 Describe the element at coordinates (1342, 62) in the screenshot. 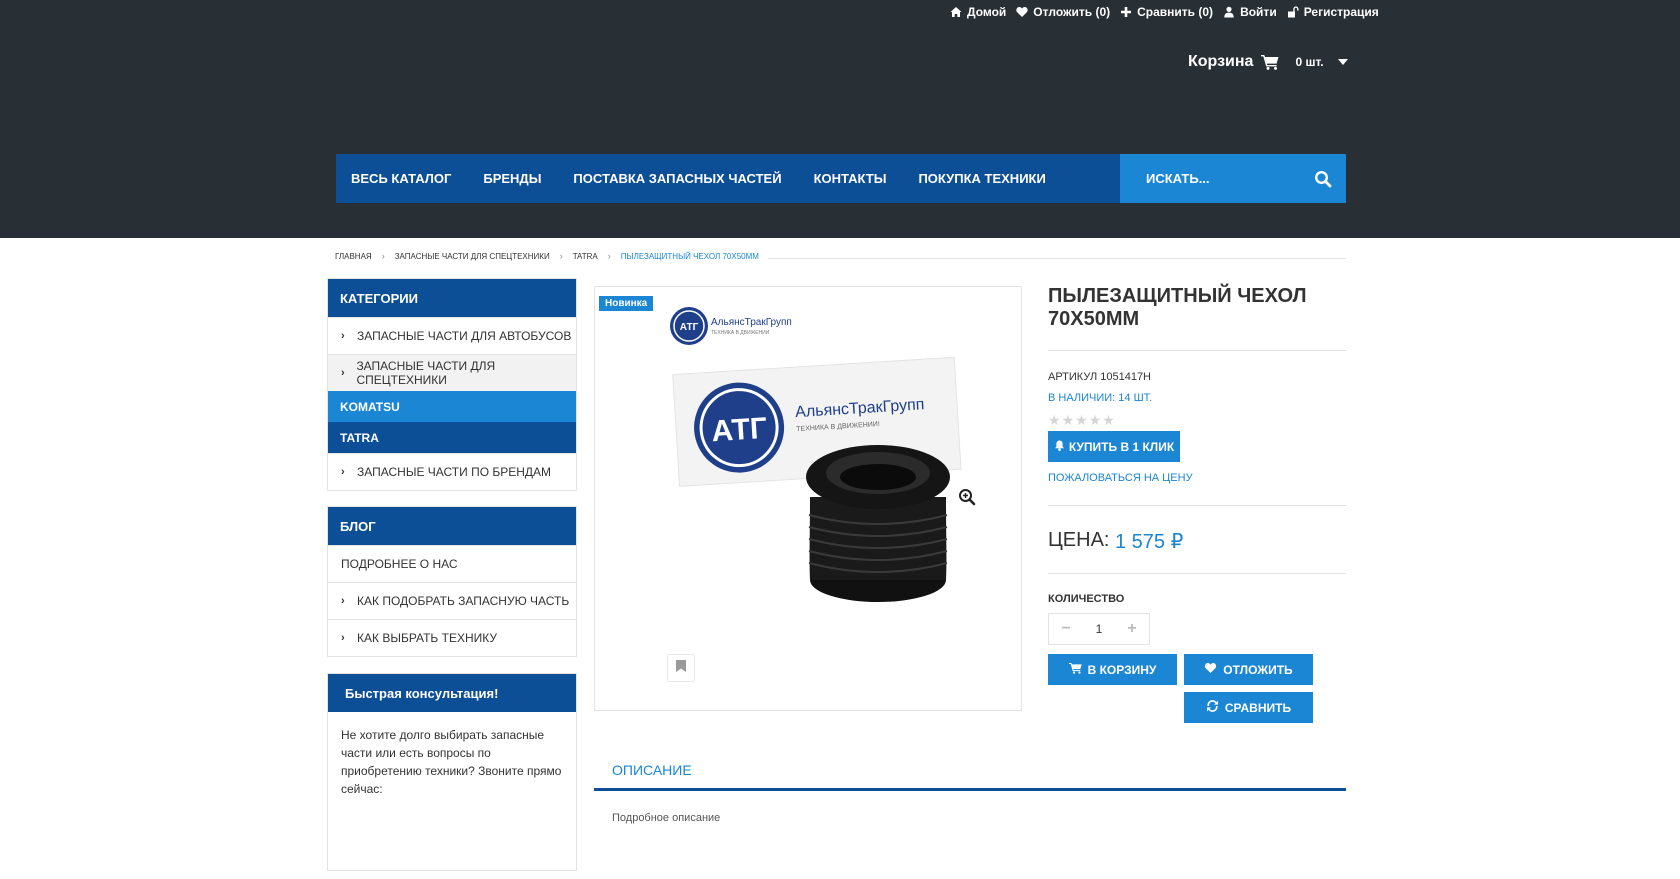

I see `chevron-down-icon` at that location.